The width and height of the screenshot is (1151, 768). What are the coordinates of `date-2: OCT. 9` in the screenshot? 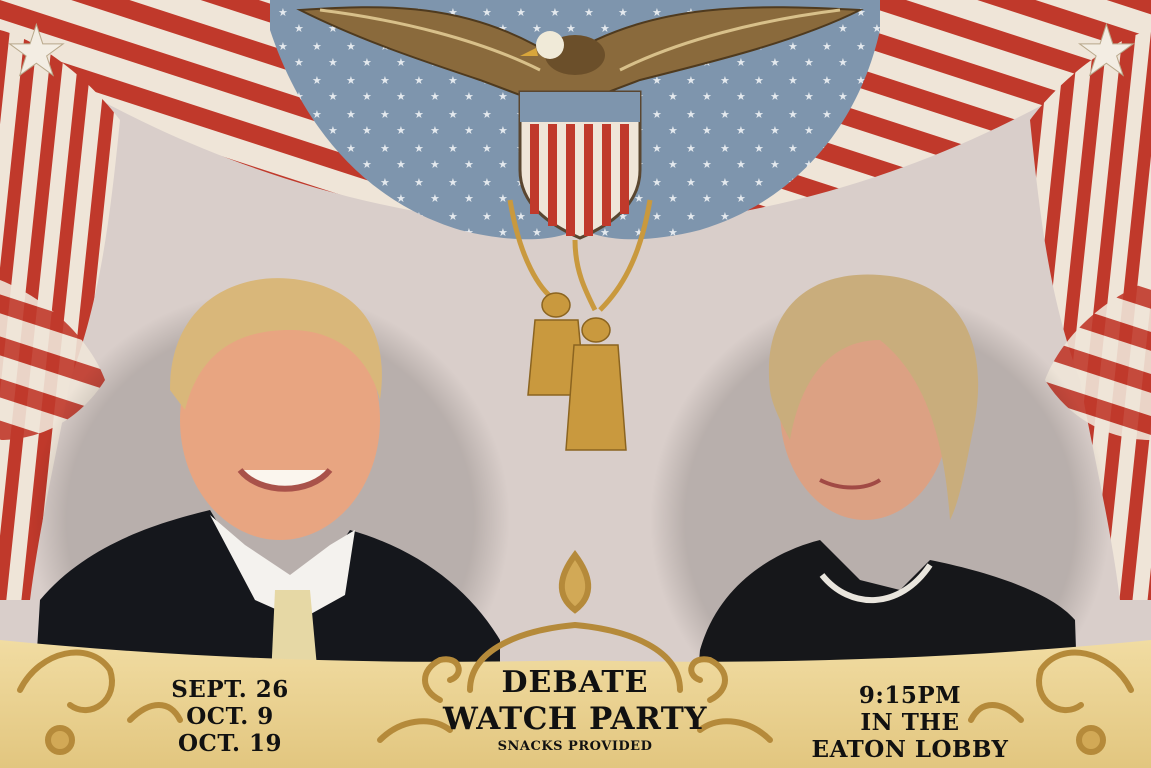 It's located at (230, 716).